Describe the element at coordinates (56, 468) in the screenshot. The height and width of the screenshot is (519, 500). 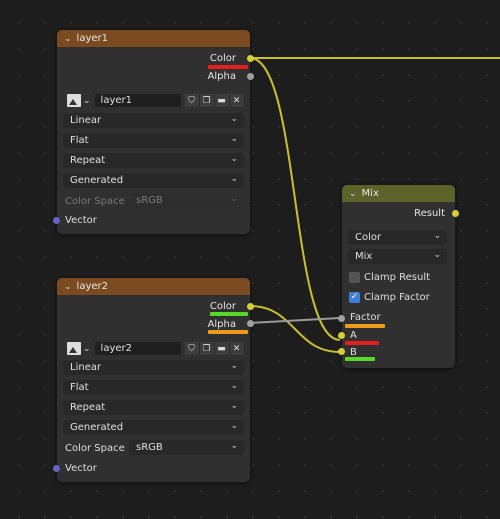
I see `socket-layer2-vector` at that location.